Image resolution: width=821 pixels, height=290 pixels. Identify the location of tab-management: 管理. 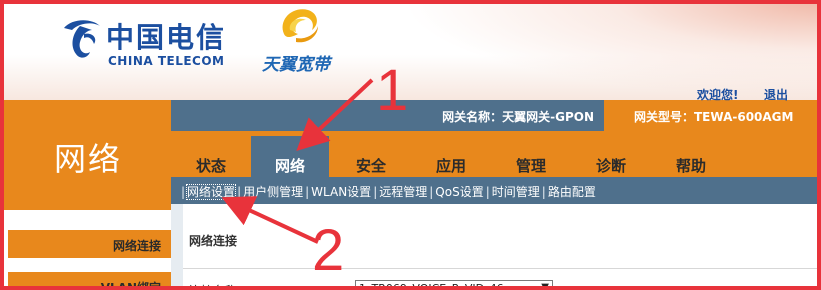
(531, 156).